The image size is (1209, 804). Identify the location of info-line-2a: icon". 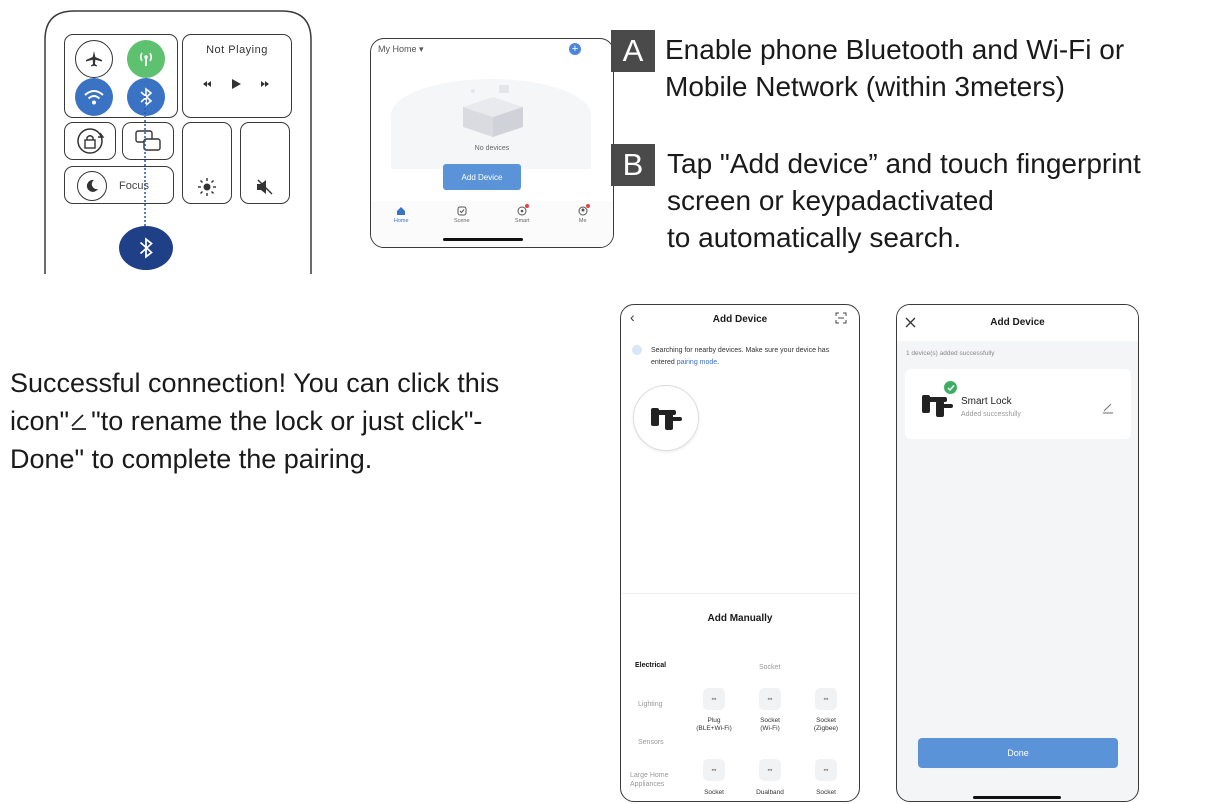
(40, 421).